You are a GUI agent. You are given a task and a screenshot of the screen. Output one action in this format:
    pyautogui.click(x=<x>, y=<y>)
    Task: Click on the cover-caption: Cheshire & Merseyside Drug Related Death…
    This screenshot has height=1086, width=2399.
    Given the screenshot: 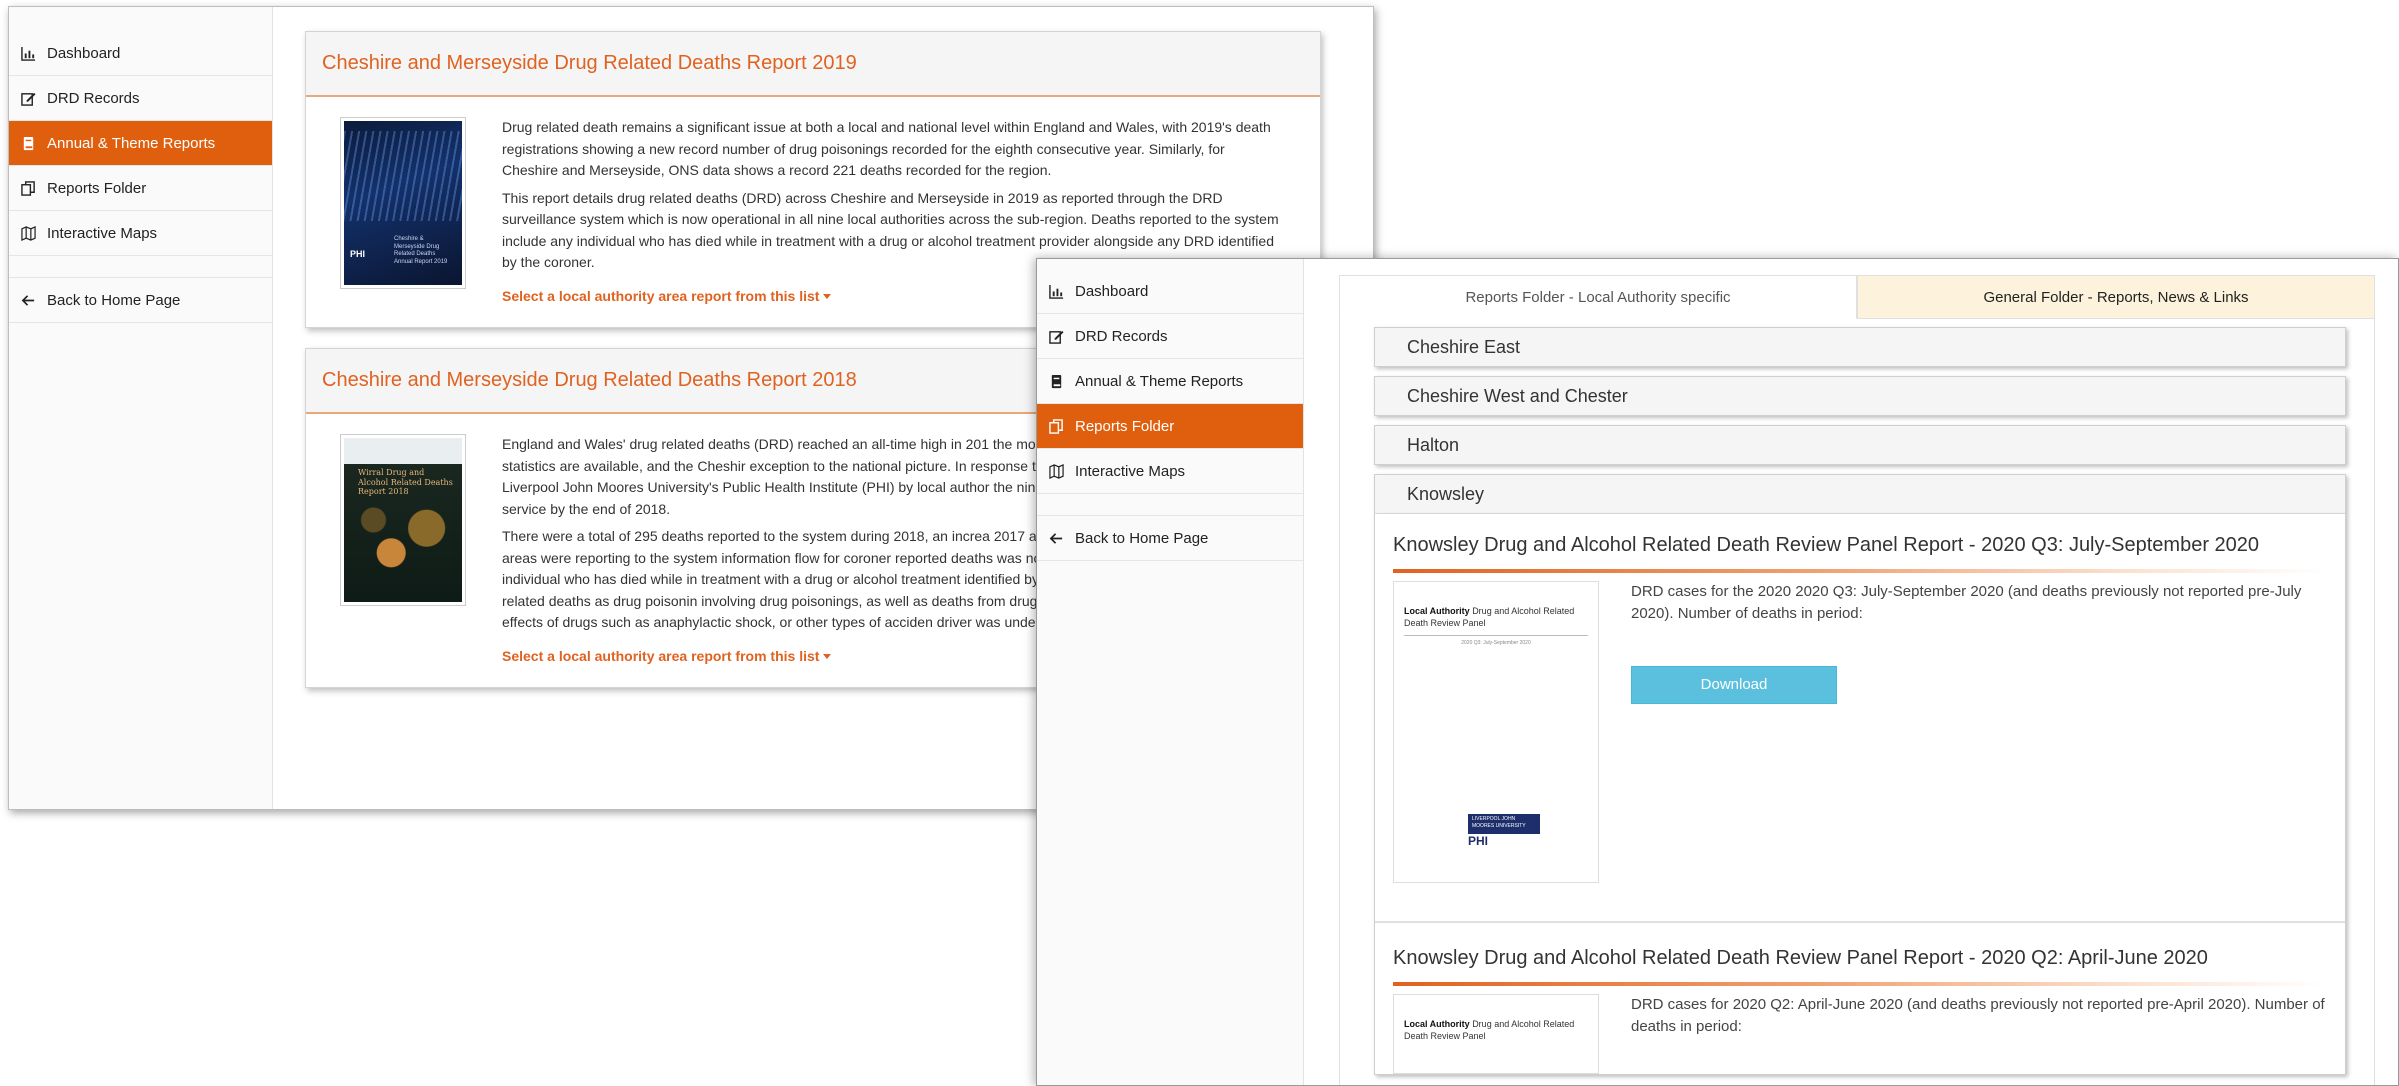 What is the action you would take?
    pyautogui.click(x=421, y=250)
    